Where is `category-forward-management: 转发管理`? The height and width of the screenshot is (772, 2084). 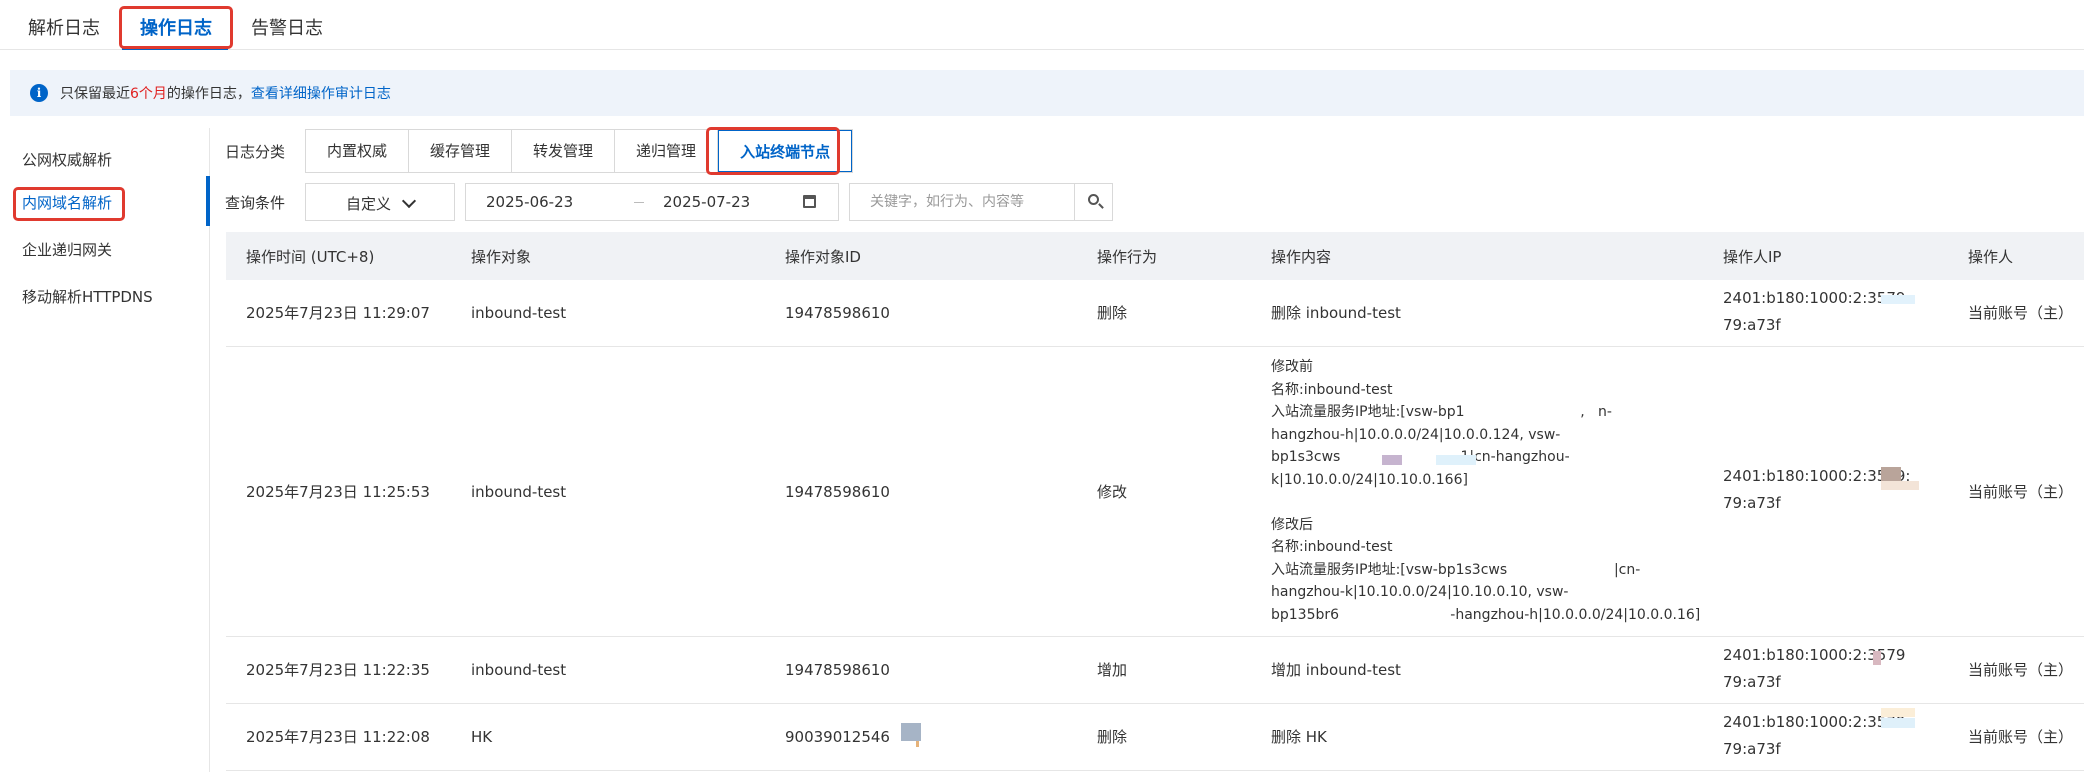
category-forward-management: 转发管理 is located at coordinates (564, 151).